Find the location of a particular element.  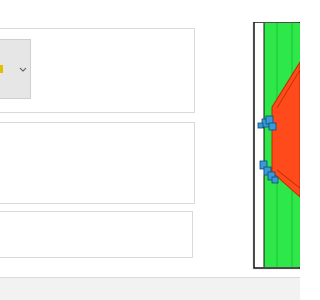

model-render is located at coordinates (276, 145).